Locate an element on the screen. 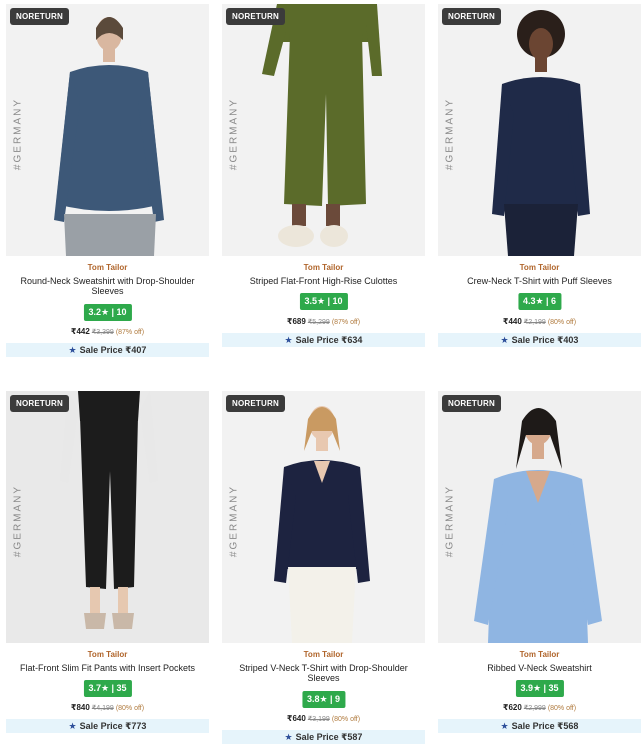 The height and width of the screenshot is (752, 644). sale-price-banner: ★ Sale Price ₹568 is located at coordinates (539, 726).